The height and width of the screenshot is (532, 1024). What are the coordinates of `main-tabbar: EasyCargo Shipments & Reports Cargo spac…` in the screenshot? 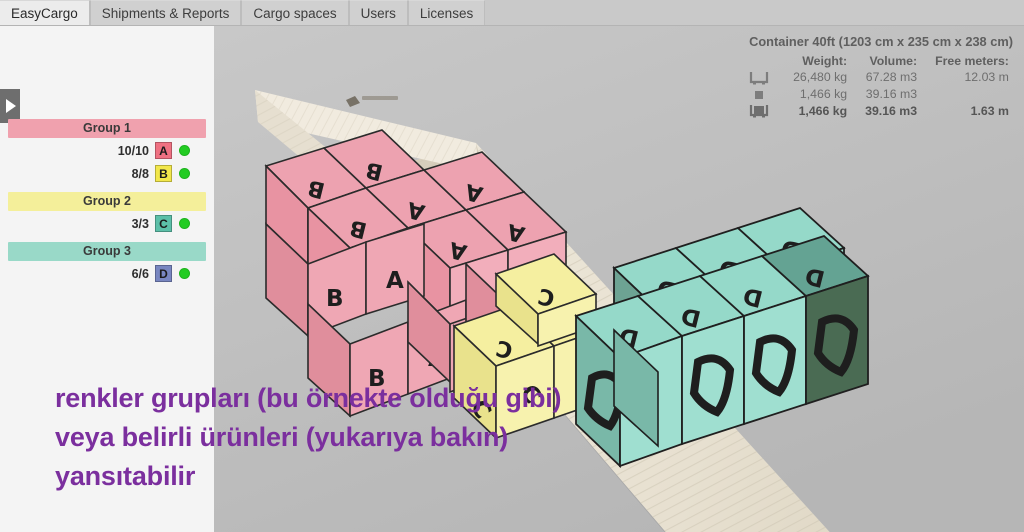 It's located at (512, 13).